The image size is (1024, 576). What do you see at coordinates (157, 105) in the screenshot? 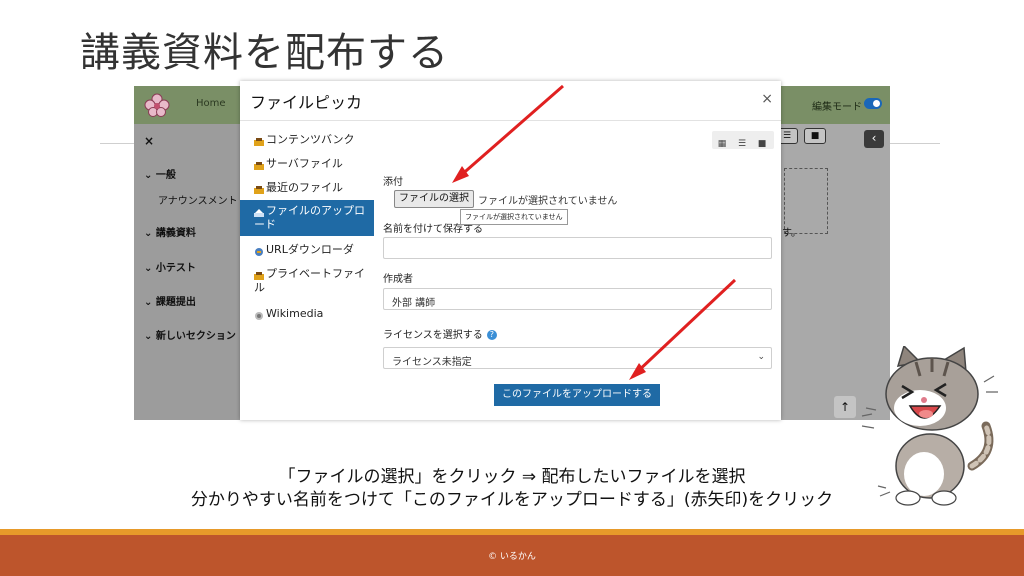
I see `flower-logo-icon` at bounding box center [157, 105].